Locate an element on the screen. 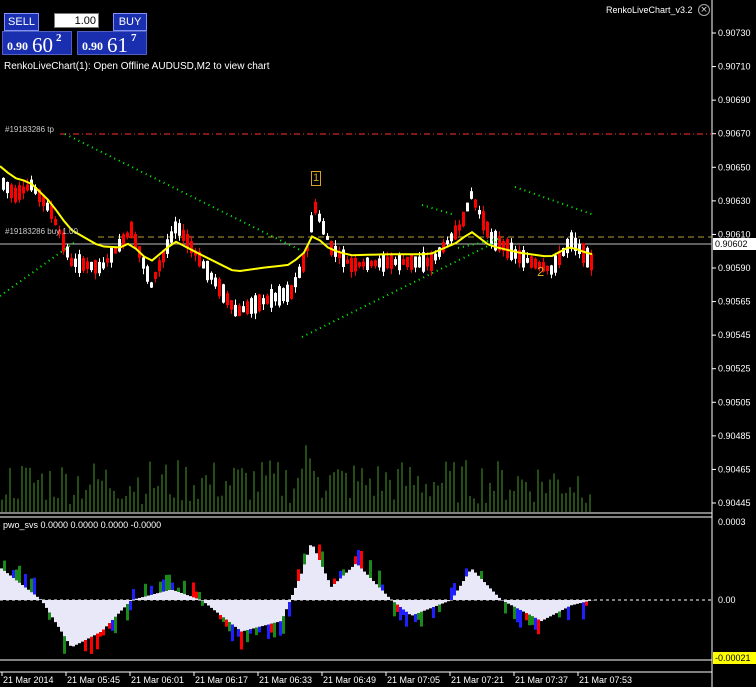  chart-title: RenkoLiveChart_v3.2 is located at coordinates (649, 10).